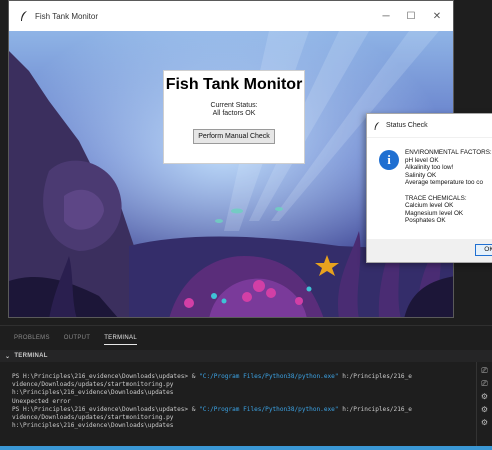  Describe the element at coordinates (434, 213) in the screenshot. I see `dialog-line: Magnesium level OK` at that location.